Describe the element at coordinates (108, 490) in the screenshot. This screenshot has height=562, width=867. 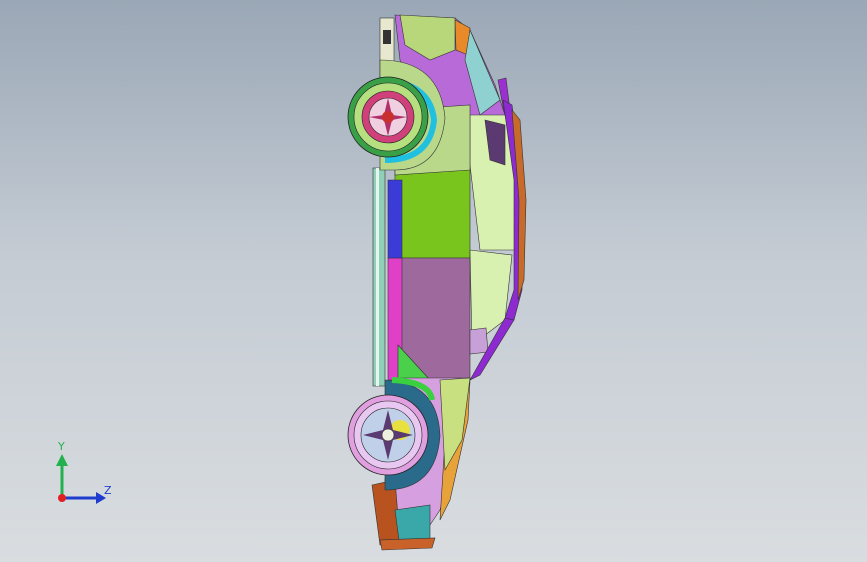
I see `z-axis-label: Z` at that location.